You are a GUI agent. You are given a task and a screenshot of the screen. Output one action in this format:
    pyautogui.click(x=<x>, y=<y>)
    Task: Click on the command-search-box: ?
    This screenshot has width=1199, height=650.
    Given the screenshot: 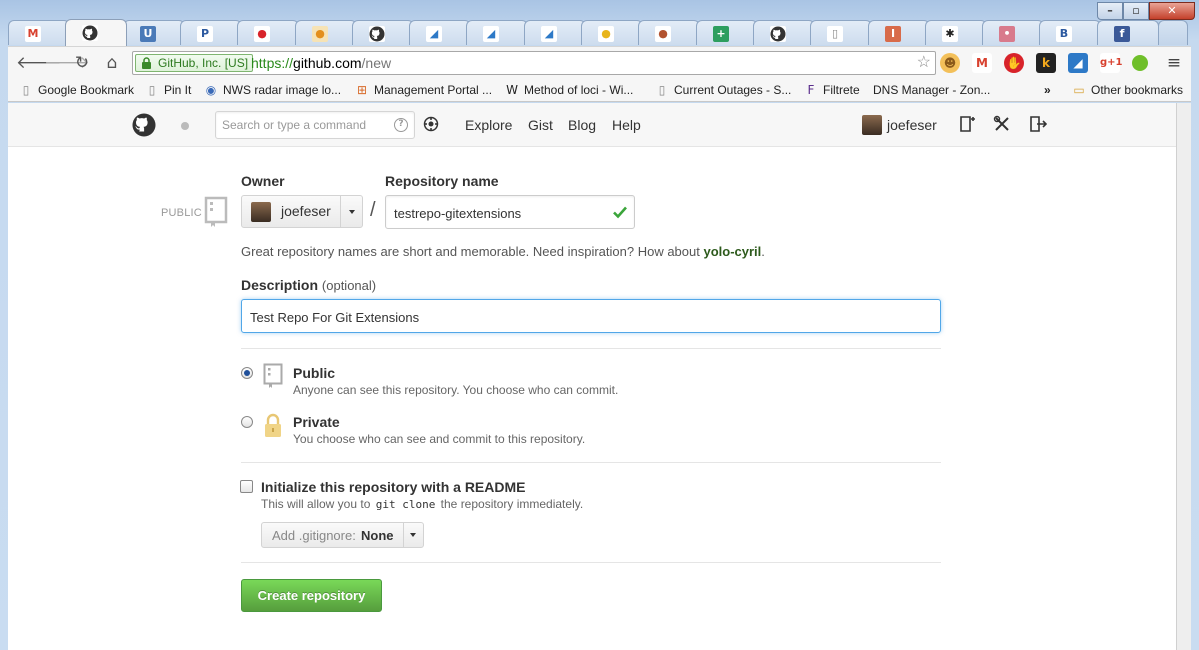 What is the action you would take?
    pyautogui.click(x=315, y=125)
    